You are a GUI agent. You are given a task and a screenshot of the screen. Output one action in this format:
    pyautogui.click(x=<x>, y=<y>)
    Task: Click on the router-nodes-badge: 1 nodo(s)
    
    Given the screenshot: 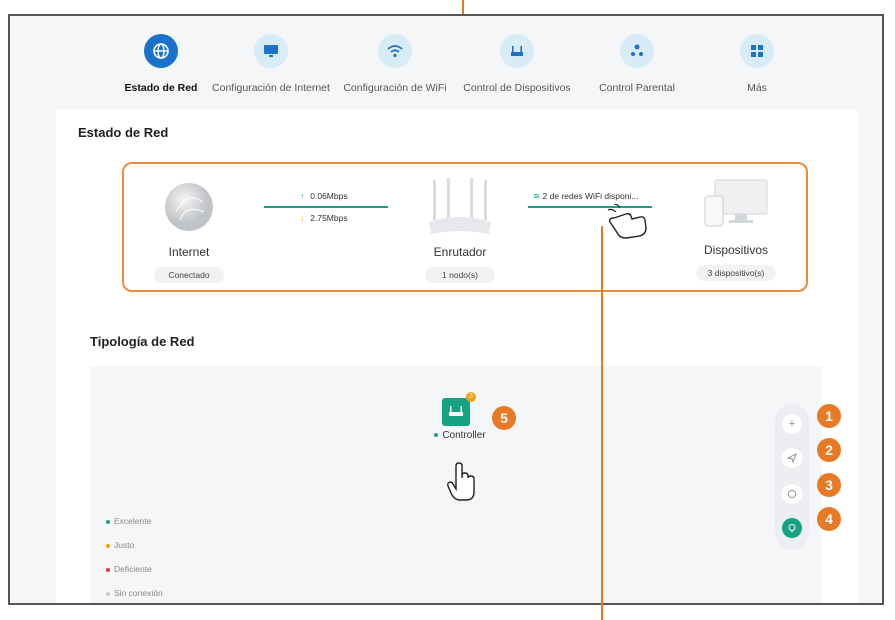 What is the action you would take?
    pyautogui.click(x=460, y=275)
    